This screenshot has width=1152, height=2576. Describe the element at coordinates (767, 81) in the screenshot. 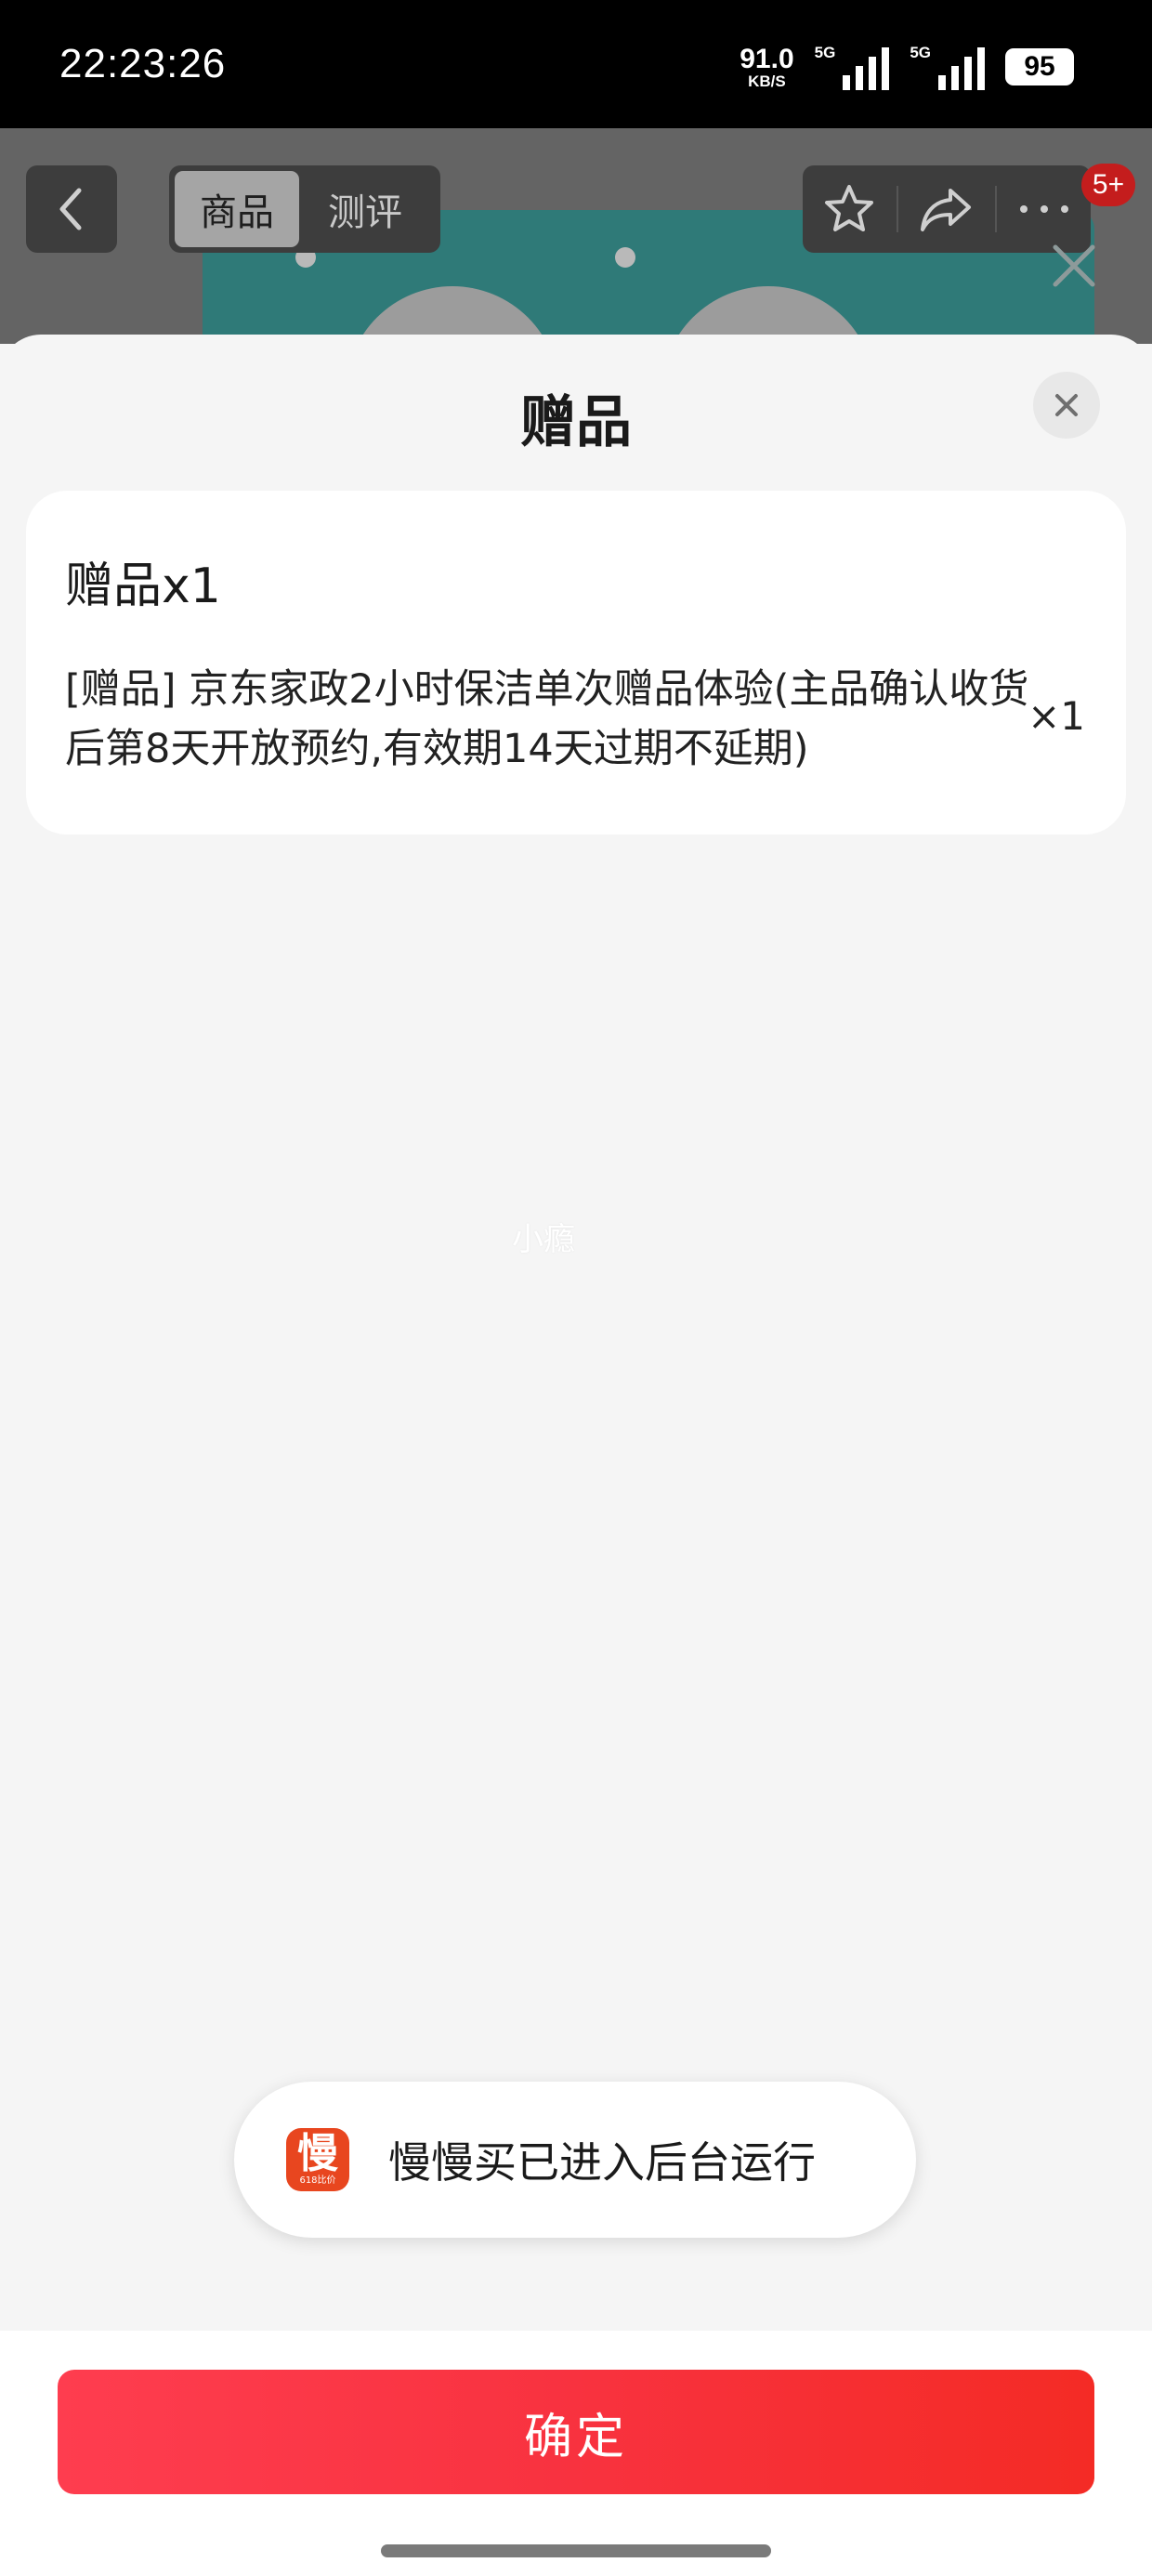

I see `network-speed-unit: KB/S` at that location.